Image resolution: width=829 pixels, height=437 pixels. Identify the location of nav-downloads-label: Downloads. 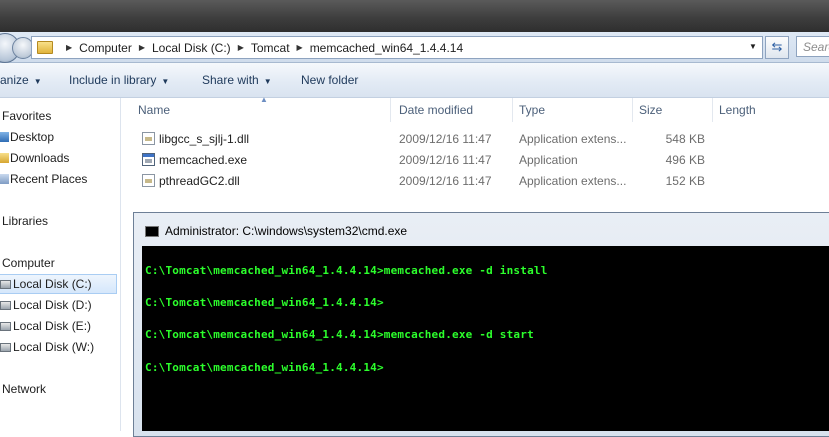
(40, 158).